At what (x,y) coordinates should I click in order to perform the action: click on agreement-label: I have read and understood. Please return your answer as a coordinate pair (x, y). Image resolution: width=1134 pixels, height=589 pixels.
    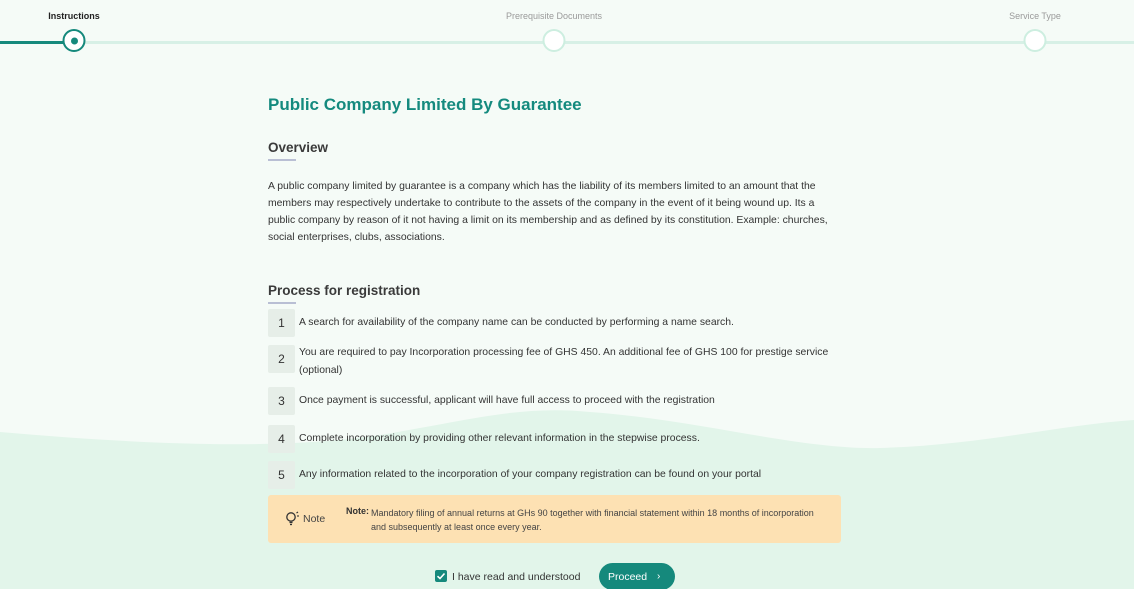
    Looking at the image, I should click on (516, 577).